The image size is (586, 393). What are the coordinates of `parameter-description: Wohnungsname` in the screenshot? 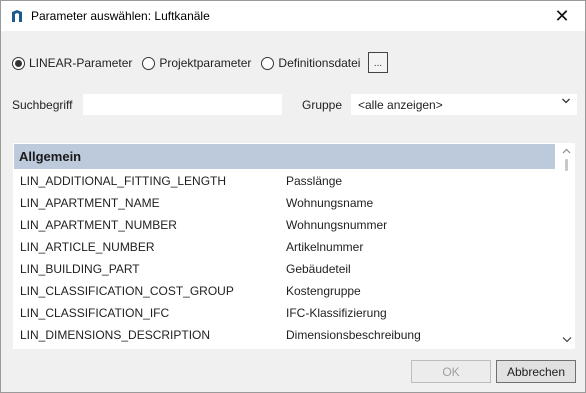 It's located at (330, 203).